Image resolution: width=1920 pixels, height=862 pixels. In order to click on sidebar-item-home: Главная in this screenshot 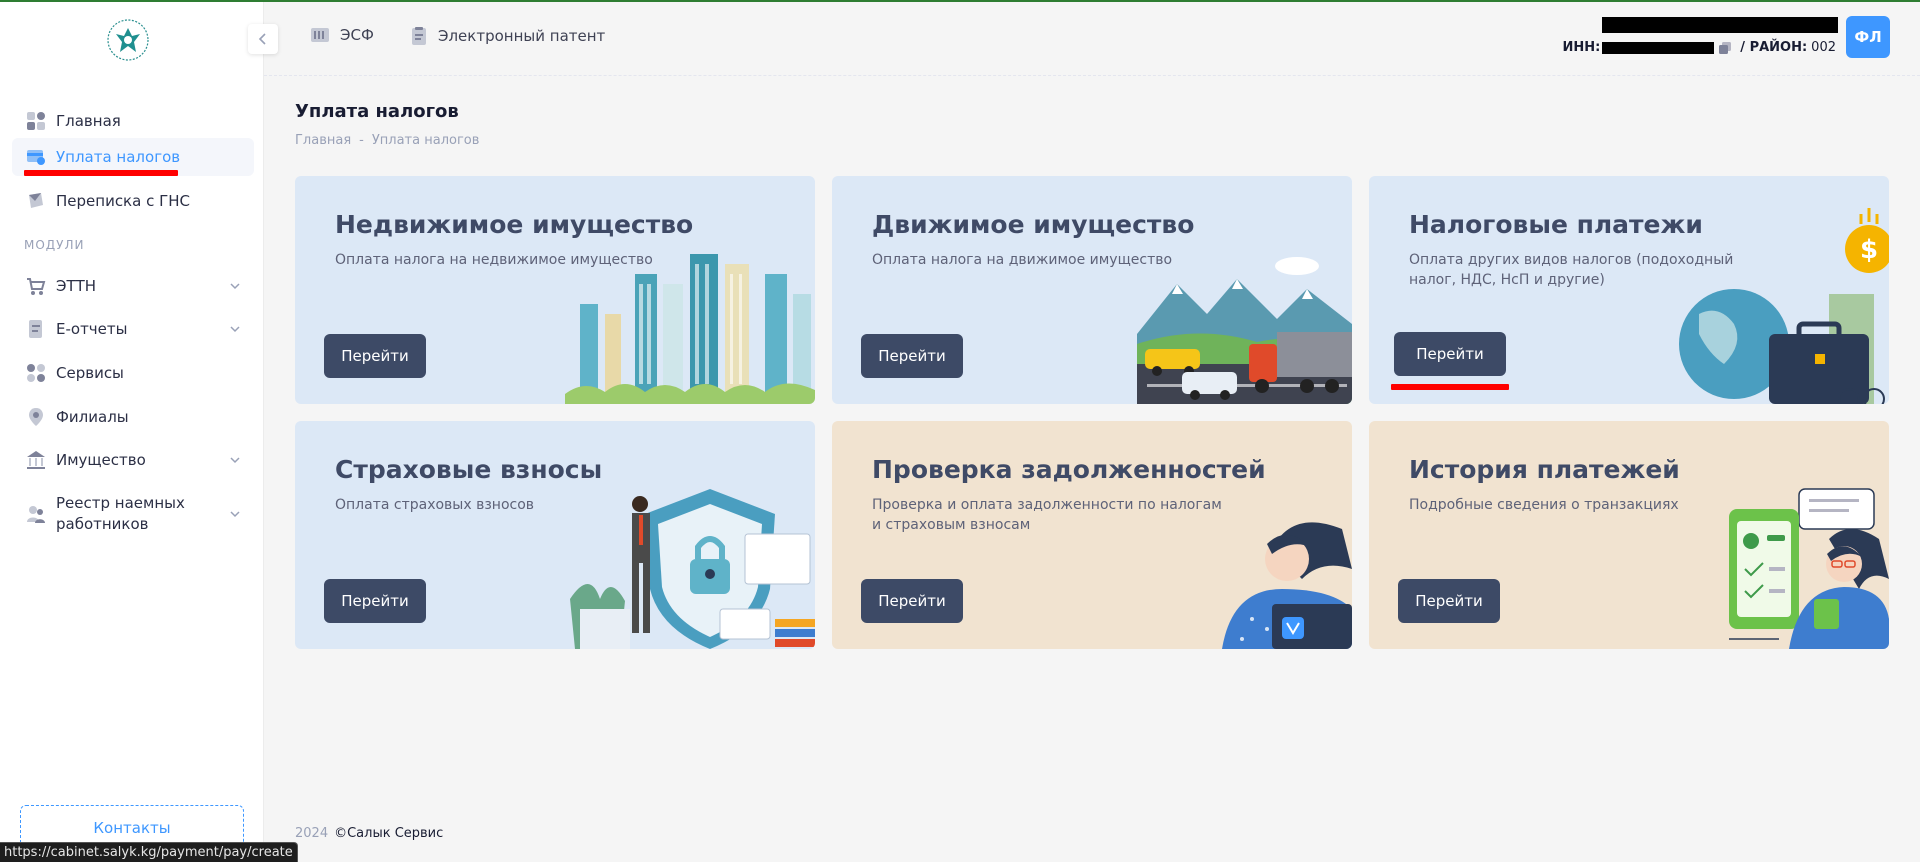, I will do `click(133, 121)`.